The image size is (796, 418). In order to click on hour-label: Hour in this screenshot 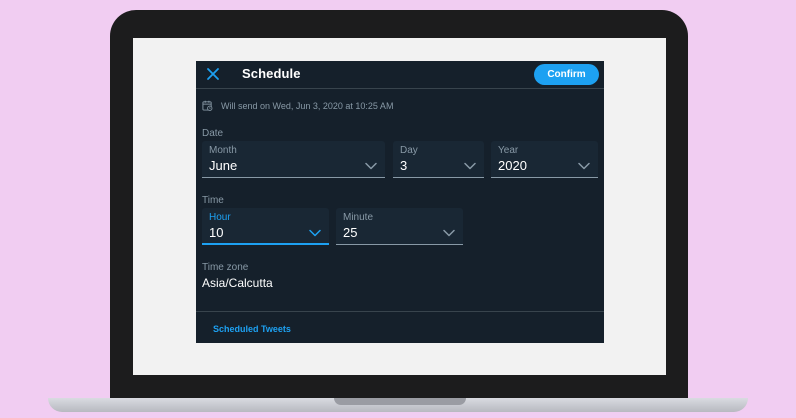, I will do `click(220, 217)`.